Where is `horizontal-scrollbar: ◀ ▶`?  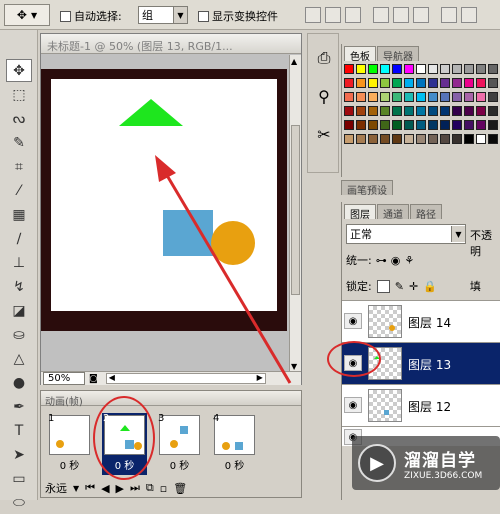
horizontal-scrollbar: ◀ ▶ is located at coordinates (185, 378).